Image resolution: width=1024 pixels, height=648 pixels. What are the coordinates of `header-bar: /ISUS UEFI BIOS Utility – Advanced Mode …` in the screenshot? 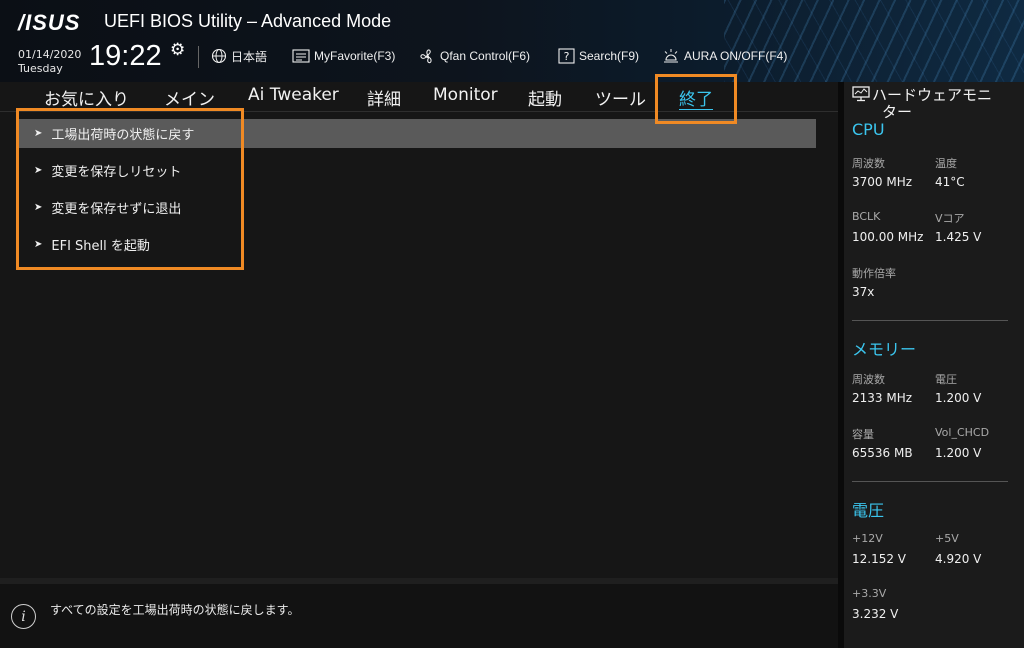 It's located at (512, 41).